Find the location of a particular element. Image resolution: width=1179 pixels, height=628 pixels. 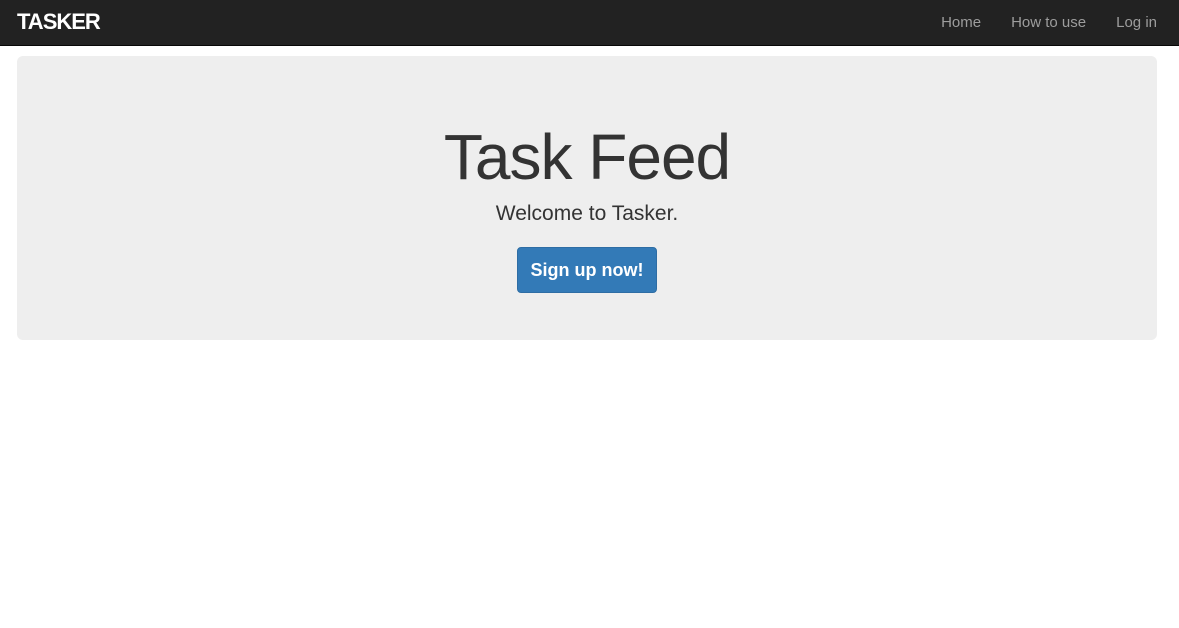

nav-links: Home How to use Log in is located at coordinates (1034, 23).